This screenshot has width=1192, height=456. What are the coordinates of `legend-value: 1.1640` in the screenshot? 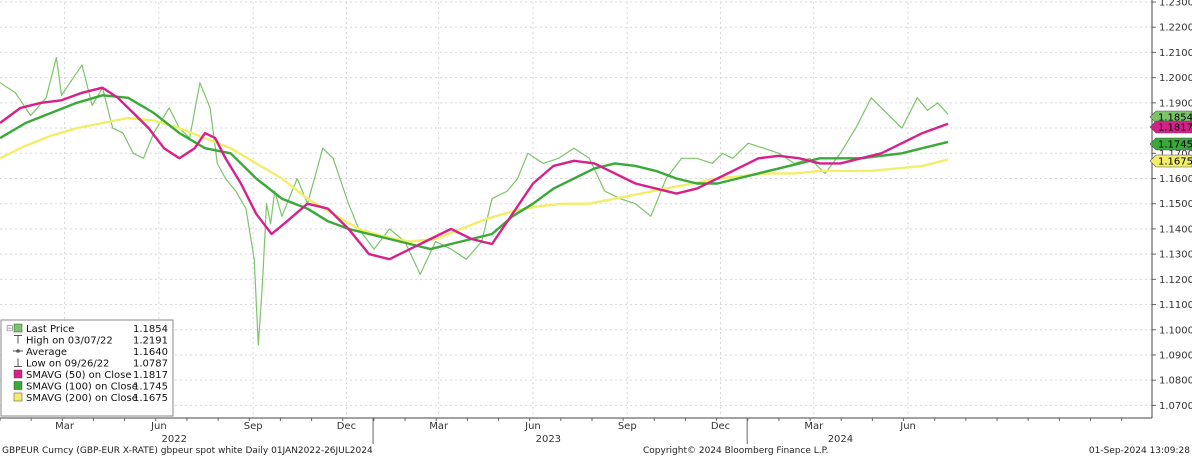 It's located at (150, 352).